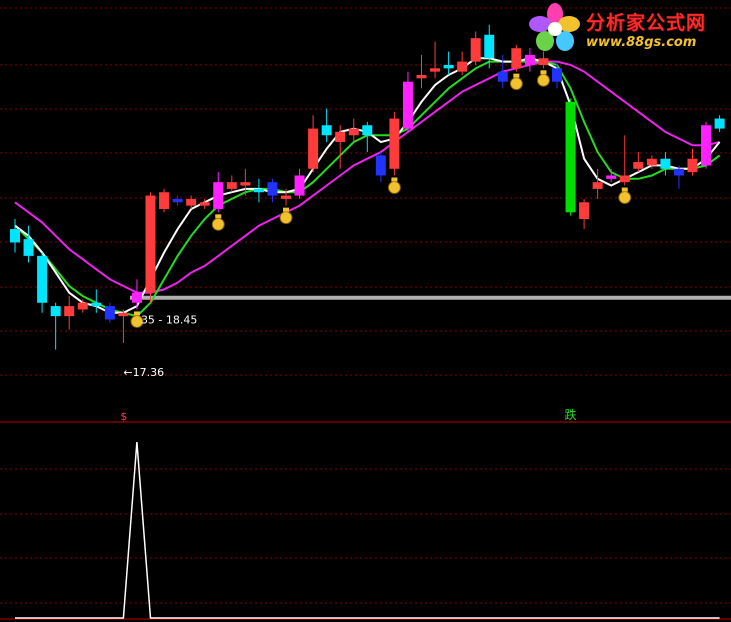 This screenshot has height=622, width=731. Describe the element at coordinates (646, 23) in the screenshot. I see `watermark-title: 分析家公式网` at that location.